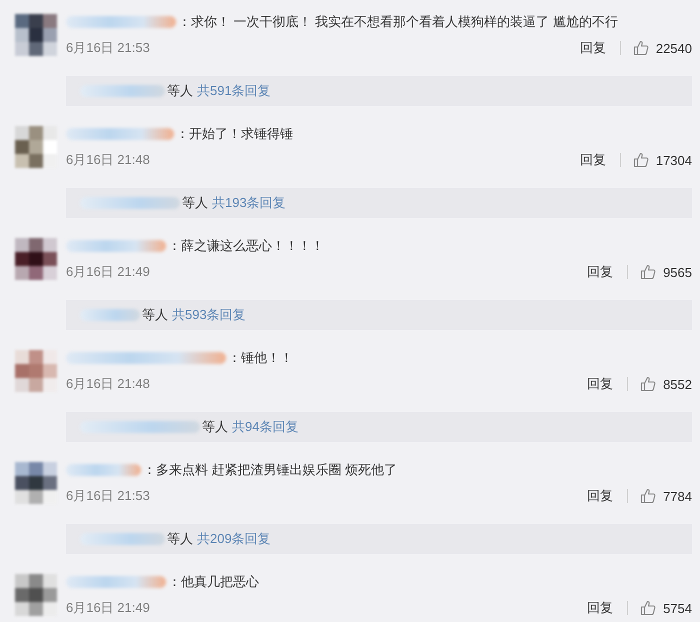 This screenshot has height=622, width=700. I want to click on like-count: 17304, so click(674, 160).